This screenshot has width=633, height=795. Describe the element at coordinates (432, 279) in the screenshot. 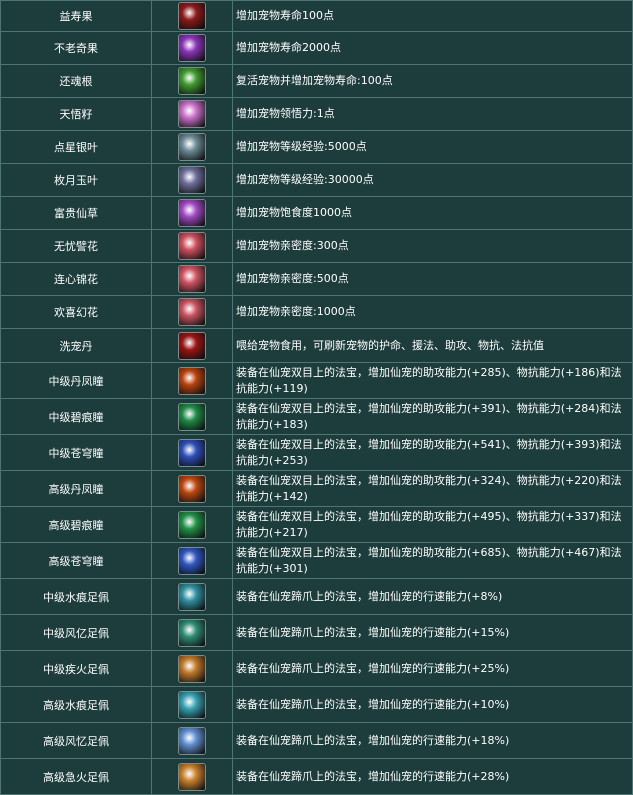

I see `item-description: 增加宠物亲密度:500点` at that location.